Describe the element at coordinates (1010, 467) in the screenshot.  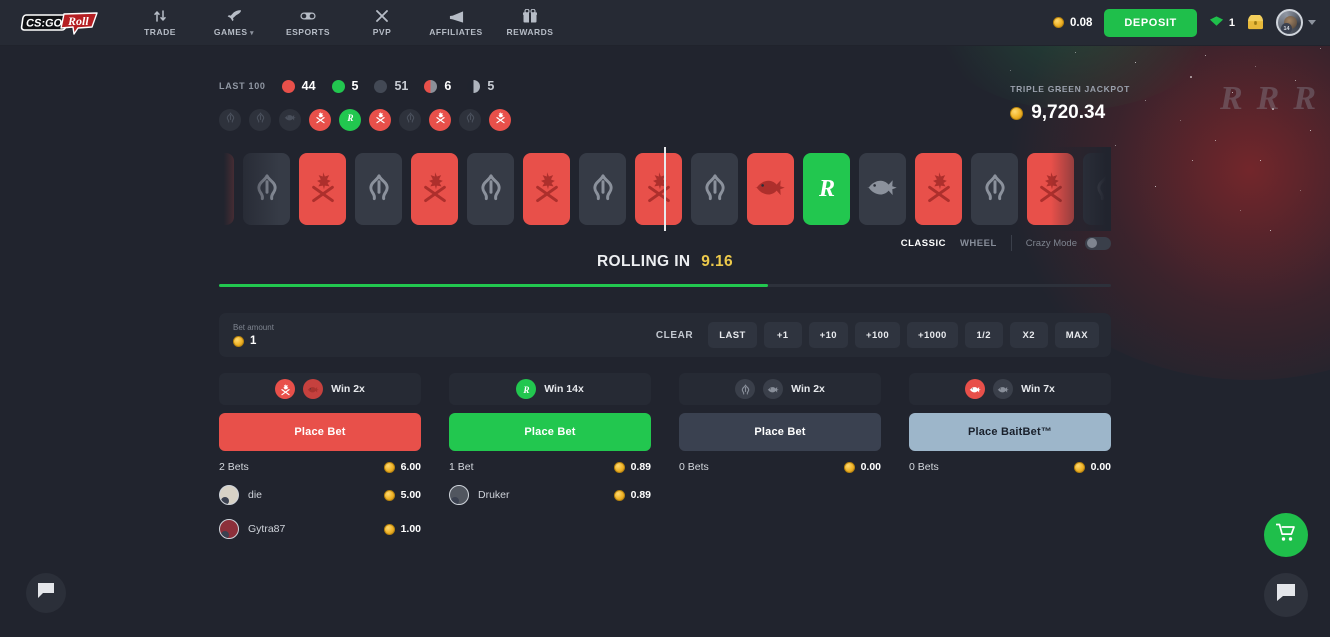
I see `bet-column-footer: 0 Bets 0.00` at that location.